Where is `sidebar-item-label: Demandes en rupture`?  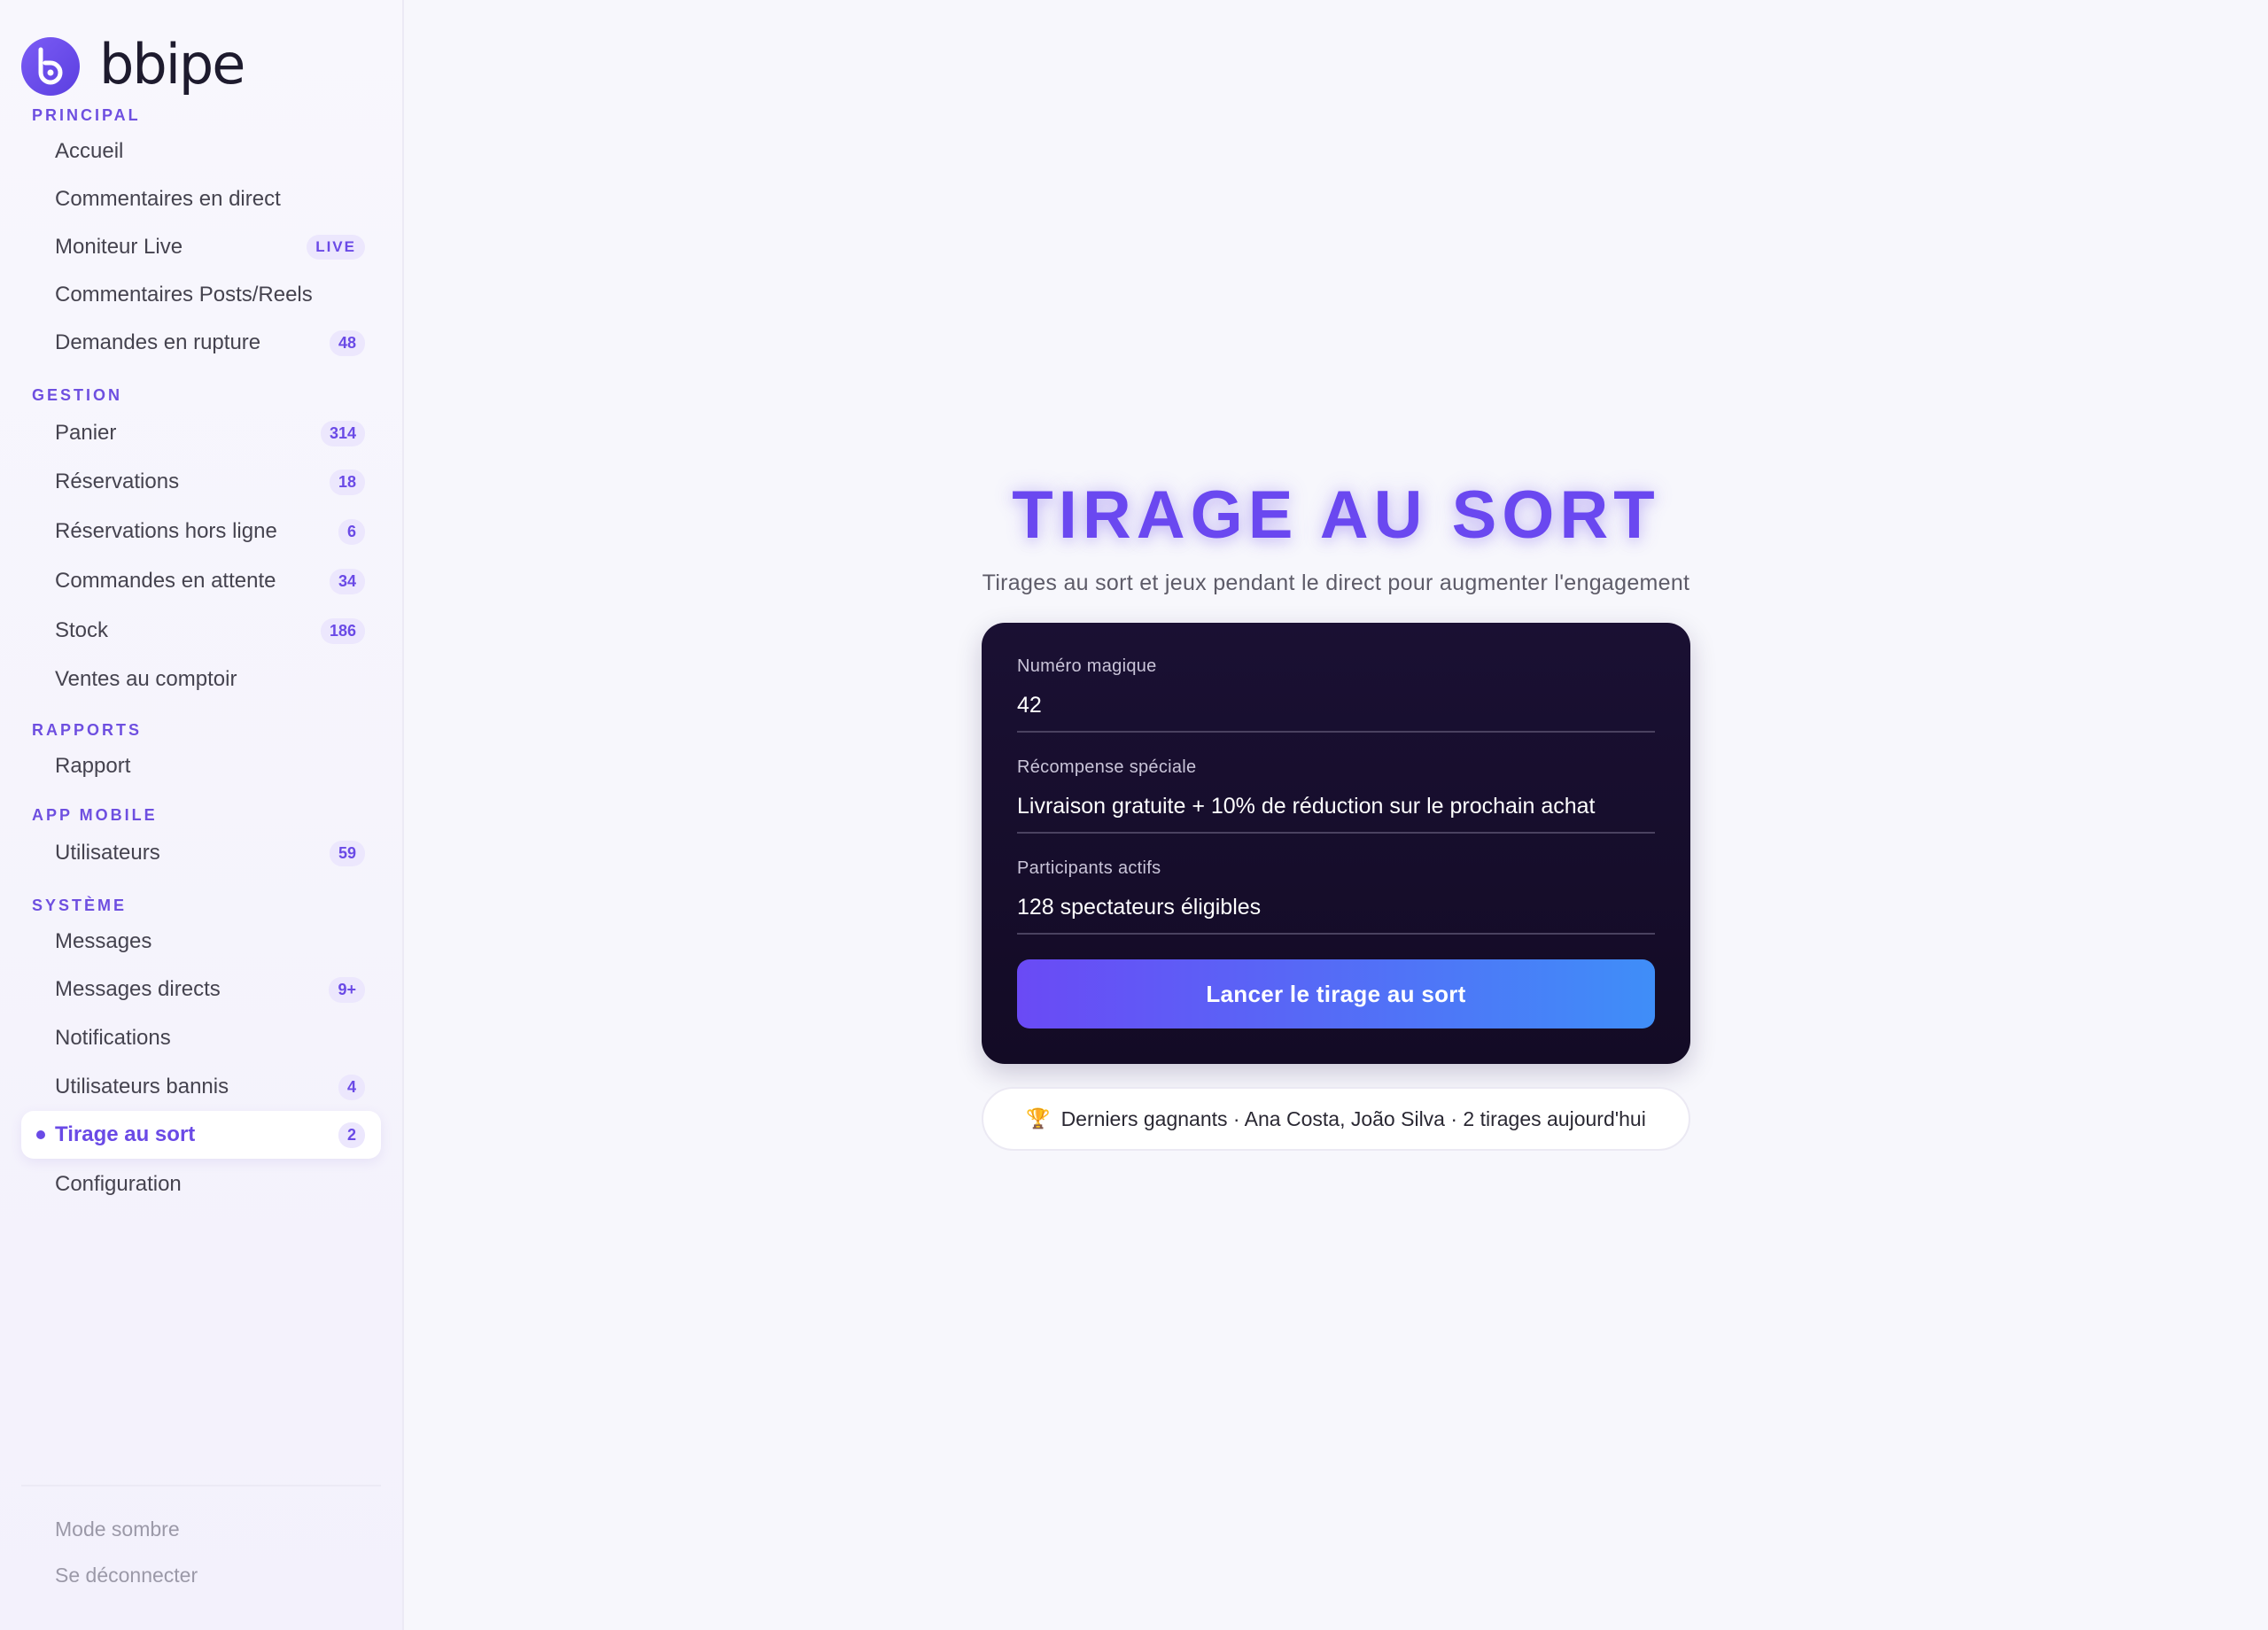 sidebar-item-label: Demandes en rupture is located at coordinates (158, 342).